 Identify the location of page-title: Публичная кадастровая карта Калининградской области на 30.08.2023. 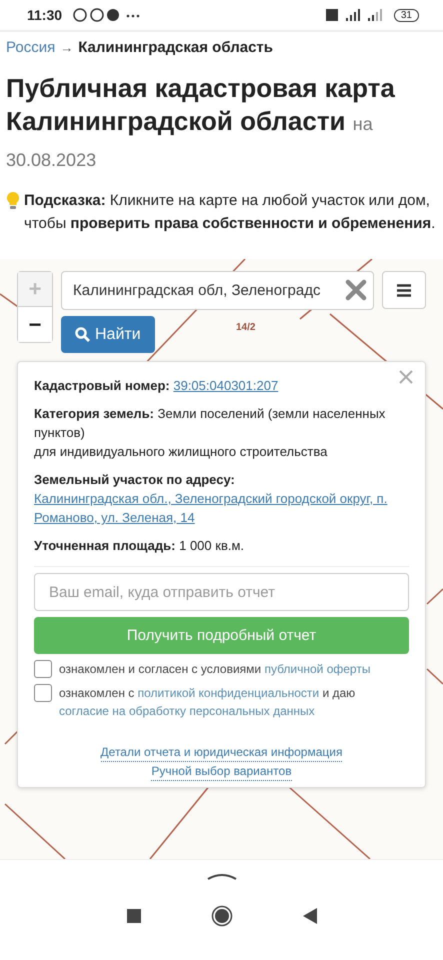
(201, 122).